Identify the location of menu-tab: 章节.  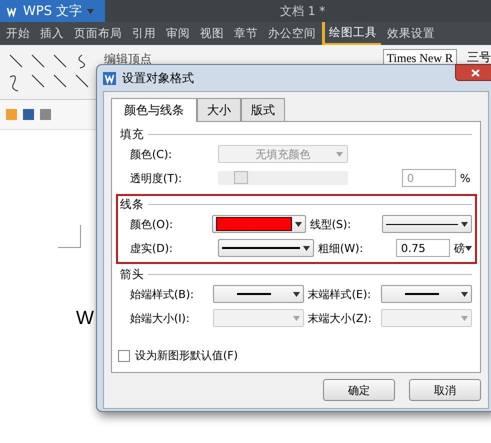
(246, 33).